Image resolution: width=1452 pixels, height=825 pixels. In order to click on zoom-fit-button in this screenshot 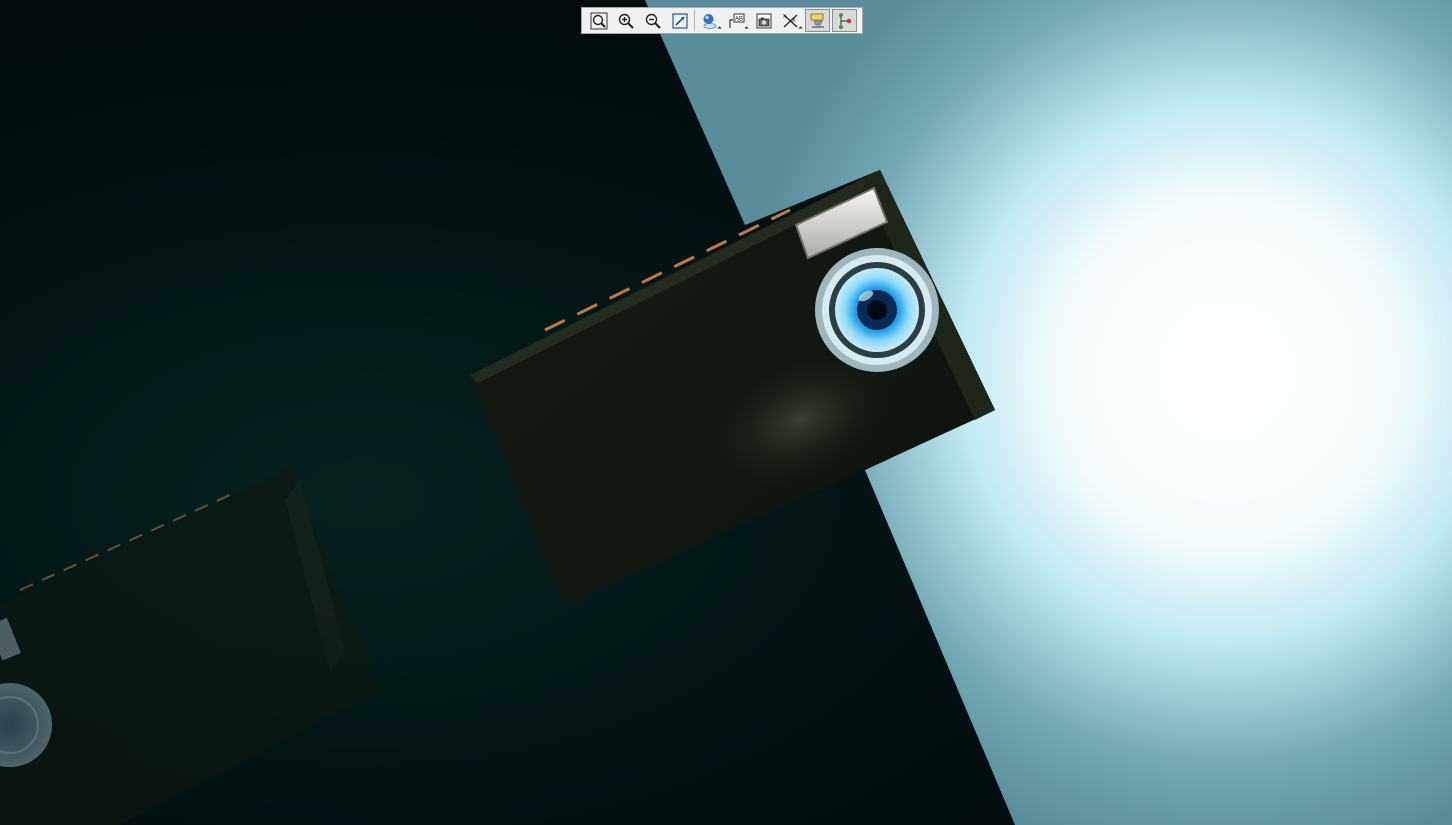, I will do `click(598, 20)`.